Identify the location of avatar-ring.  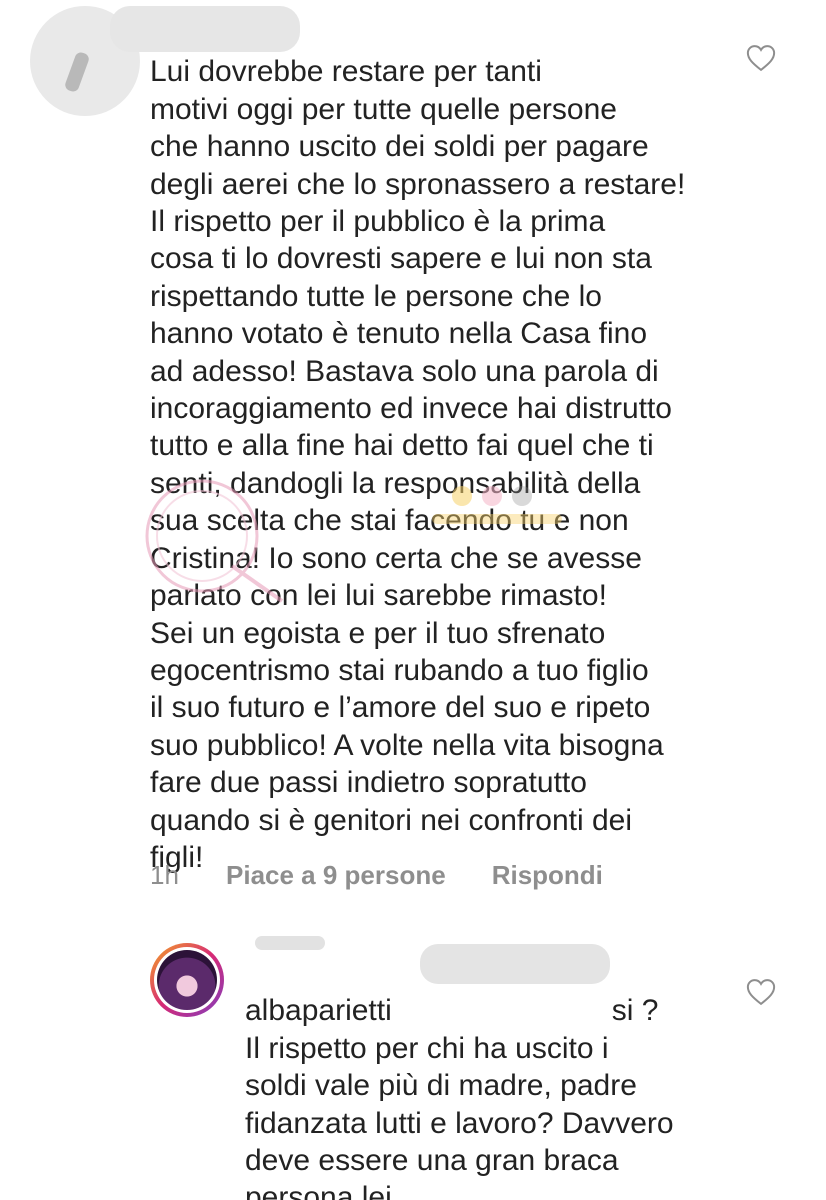
(187, 980).